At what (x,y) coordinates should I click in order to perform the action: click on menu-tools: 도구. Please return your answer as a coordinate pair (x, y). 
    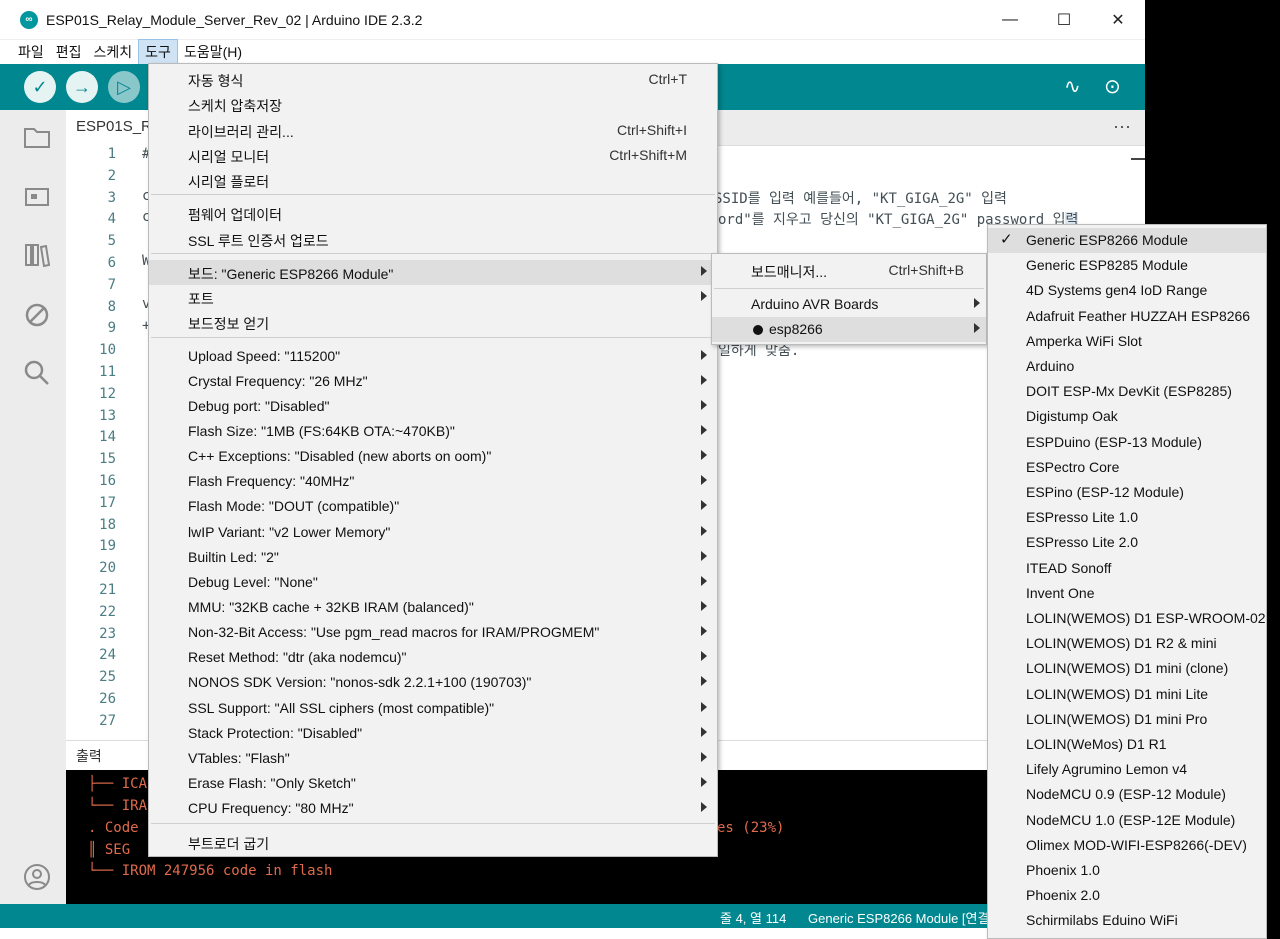
    Looking at the image, I should click on (158, 52).